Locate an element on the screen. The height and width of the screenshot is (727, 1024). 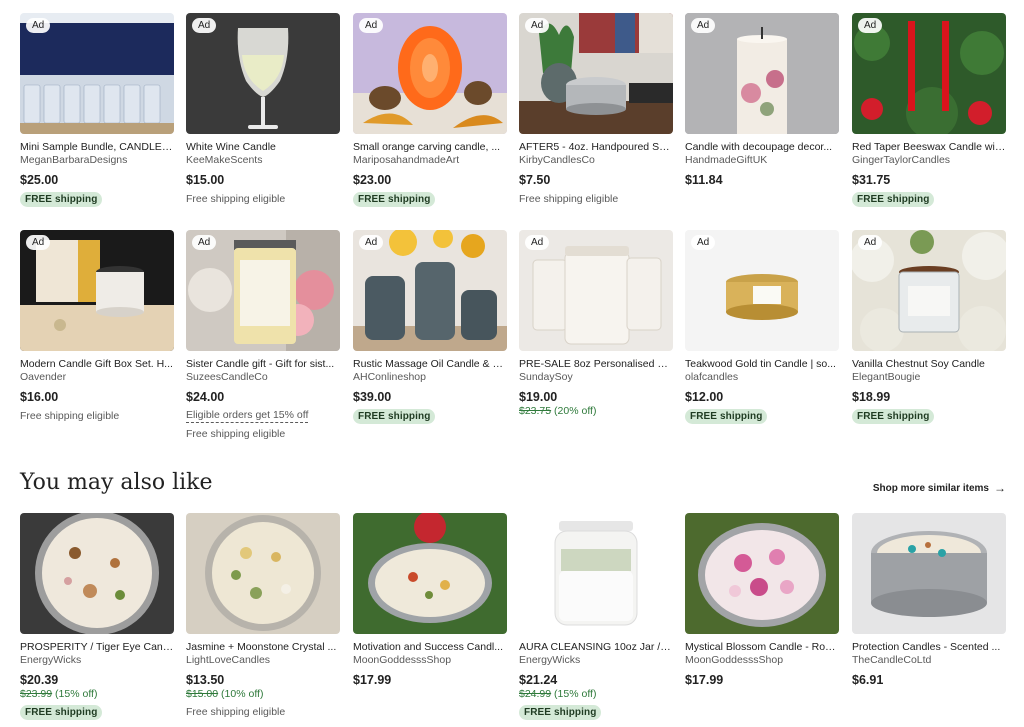
listing-title: Vanilla Chestnut Soy Candle is located at coordinates (929, 364).